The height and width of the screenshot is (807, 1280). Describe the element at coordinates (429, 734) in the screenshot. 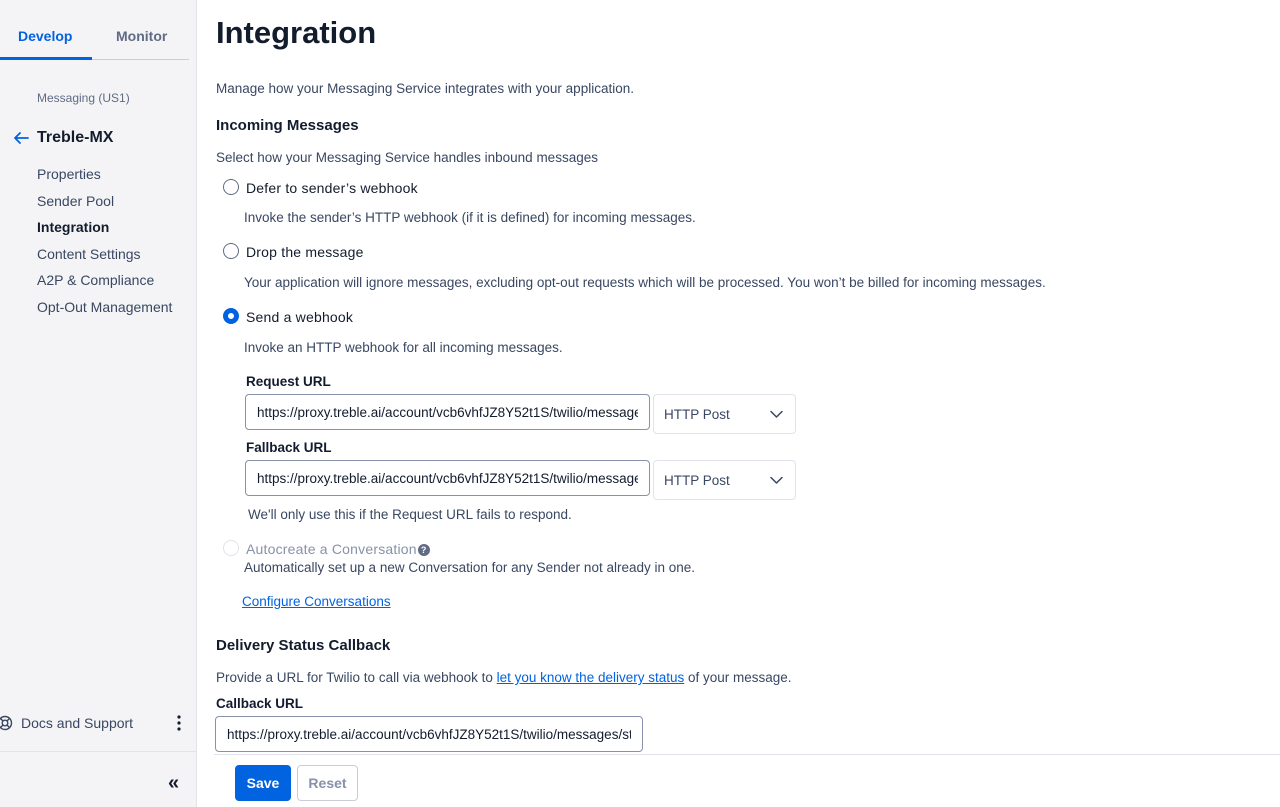

I see `callback-url-input` at that location.